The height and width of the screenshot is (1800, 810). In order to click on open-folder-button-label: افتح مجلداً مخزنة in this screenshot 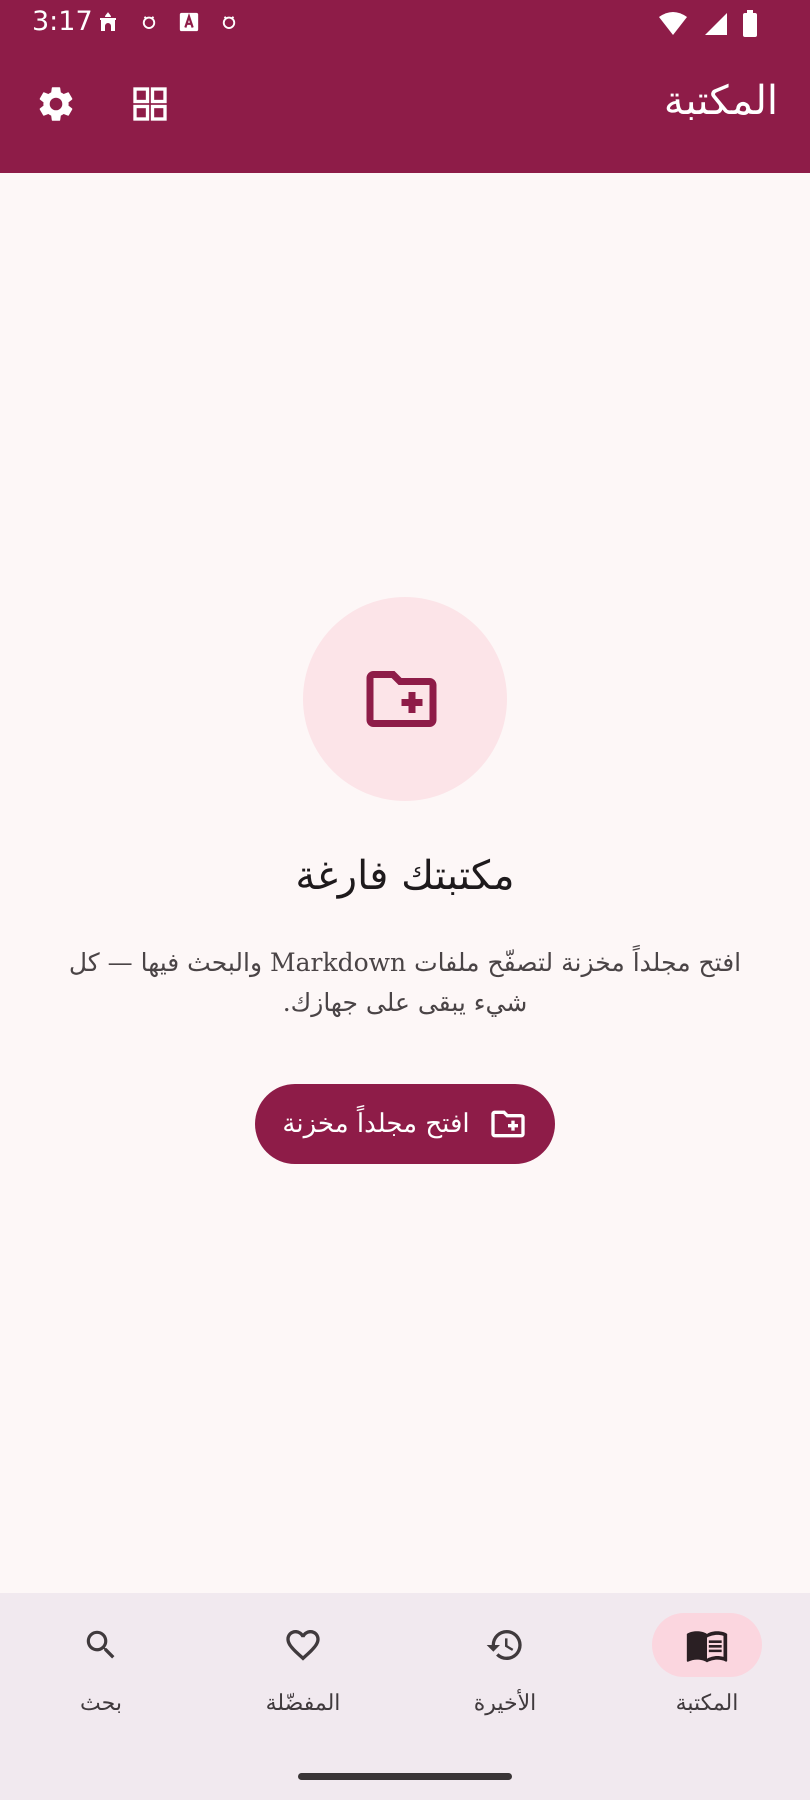, I will do `click(376, 1124)`.